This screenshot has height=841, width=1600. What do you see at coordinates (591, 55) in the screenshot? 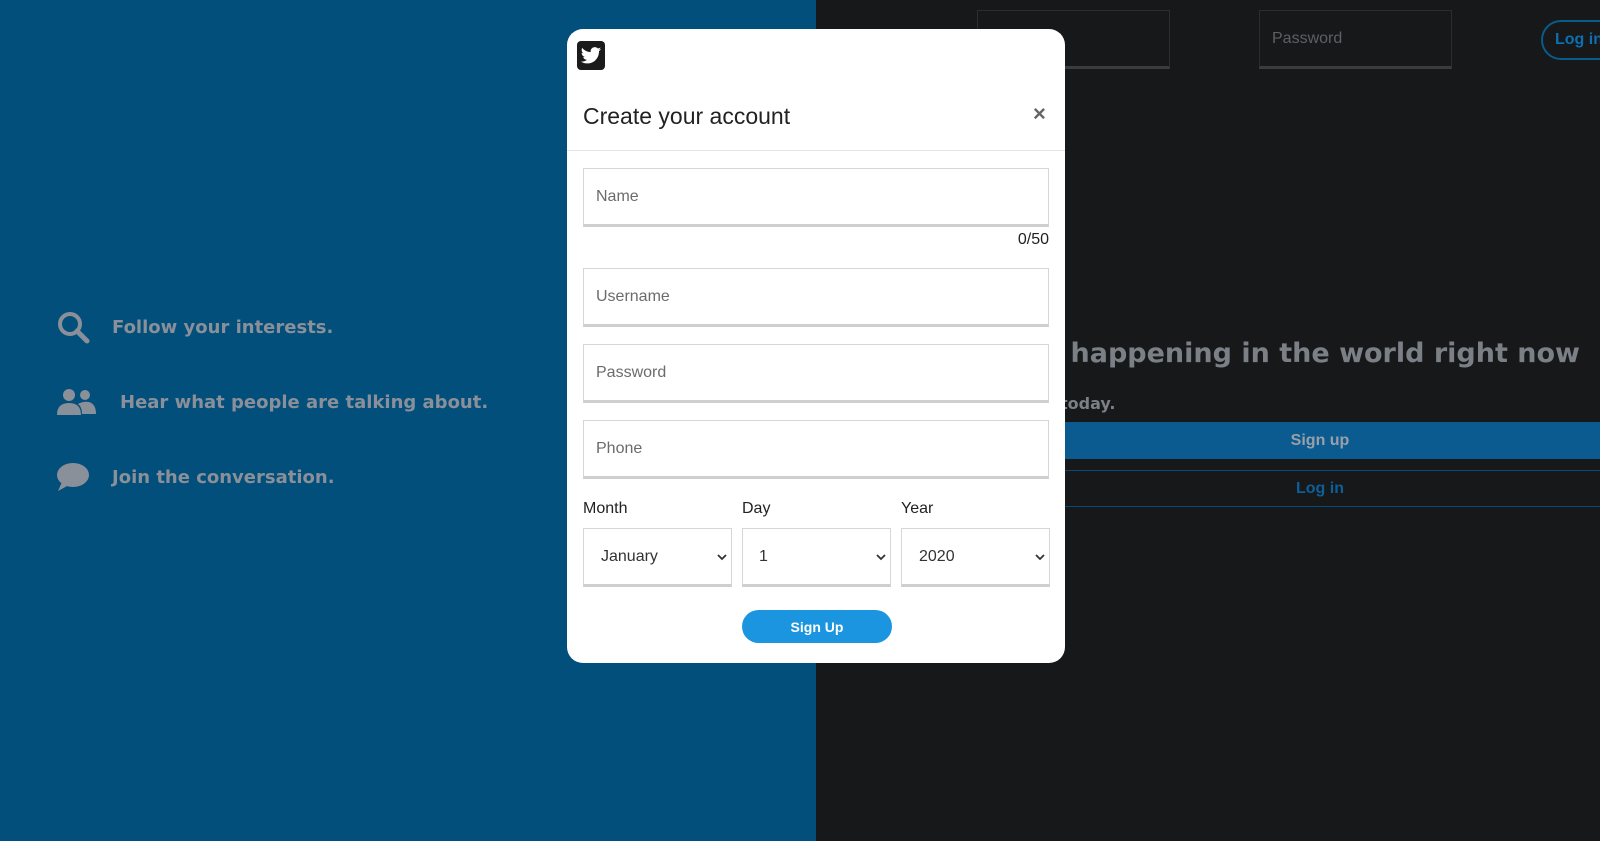
I see `twitter-bird-icon` at bounding box center [591, 55].